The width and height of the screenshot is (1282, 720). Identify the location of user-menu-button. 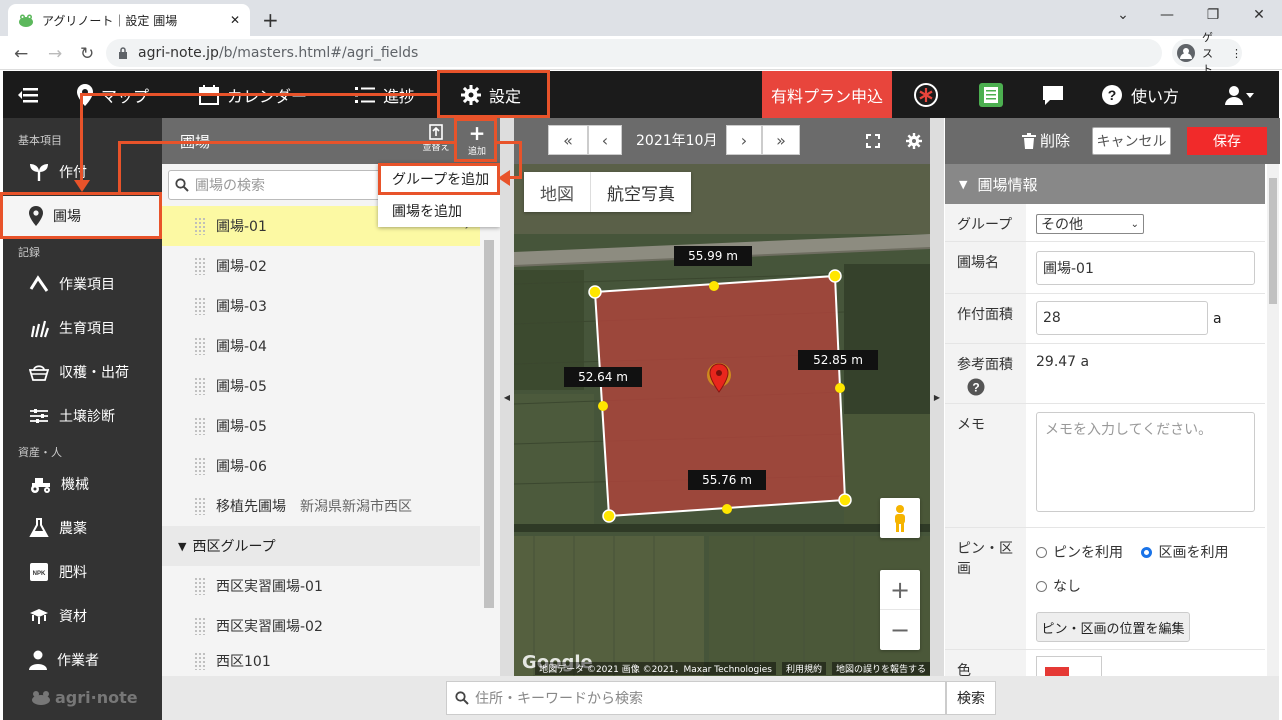
(1240, 94).